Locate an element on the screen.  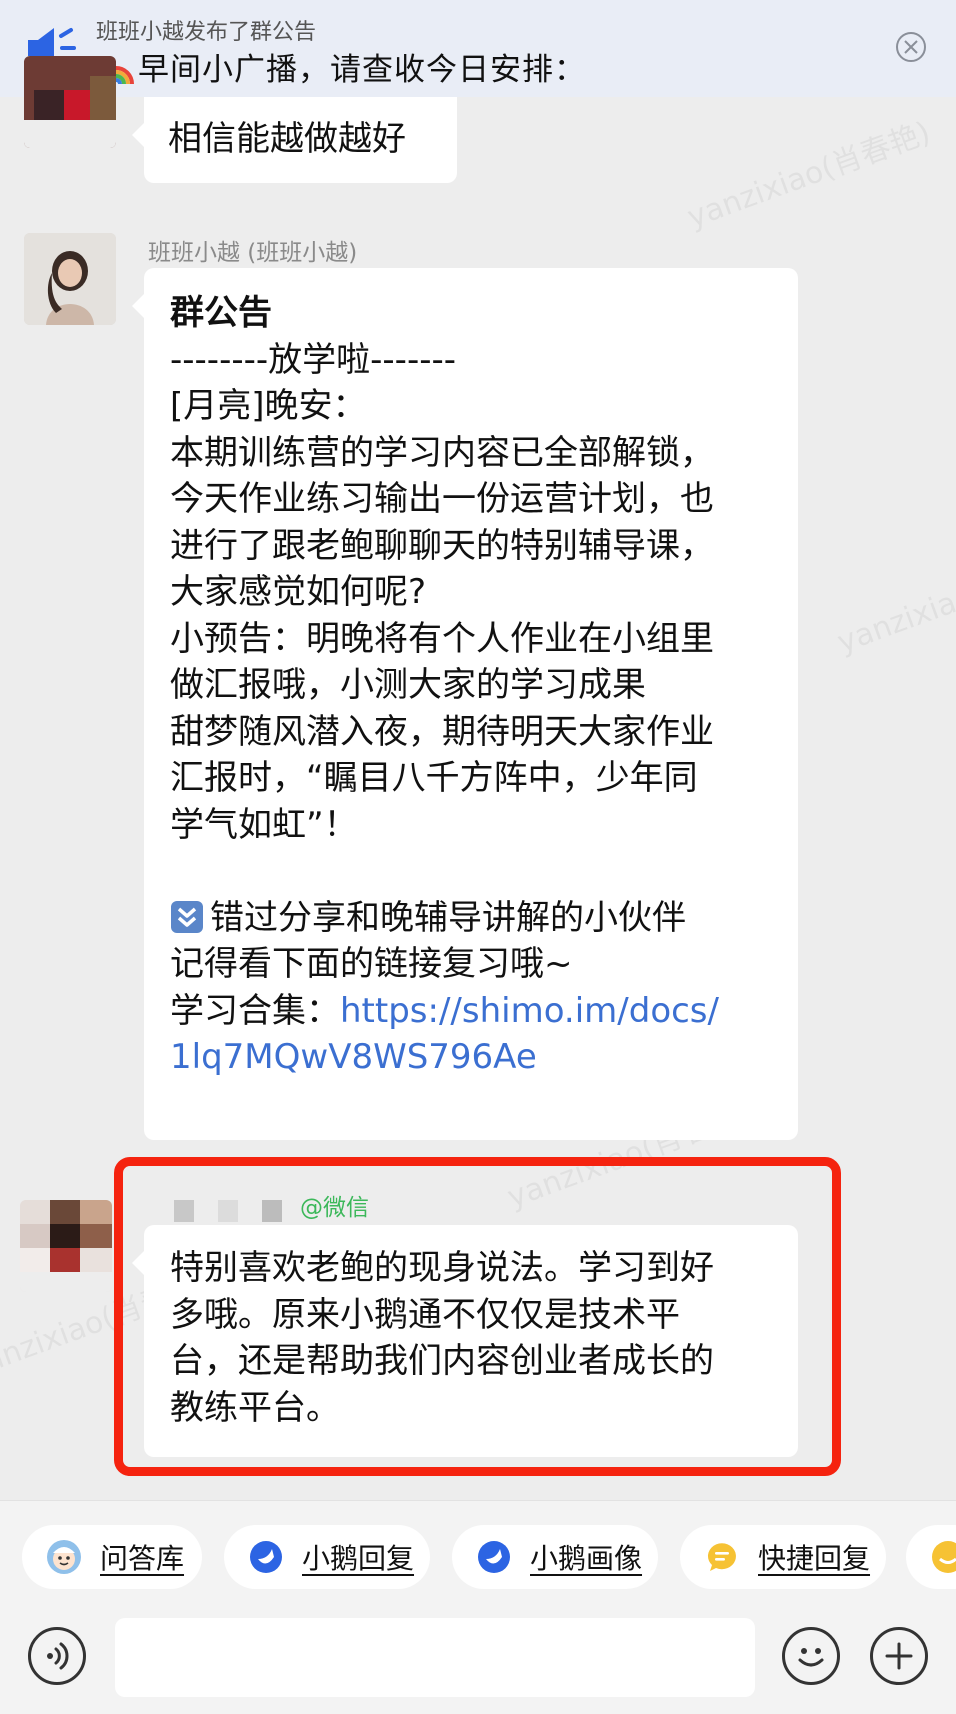
quick-reply-shortcut: 快捷回复 is located at coordinates (783, 1557).